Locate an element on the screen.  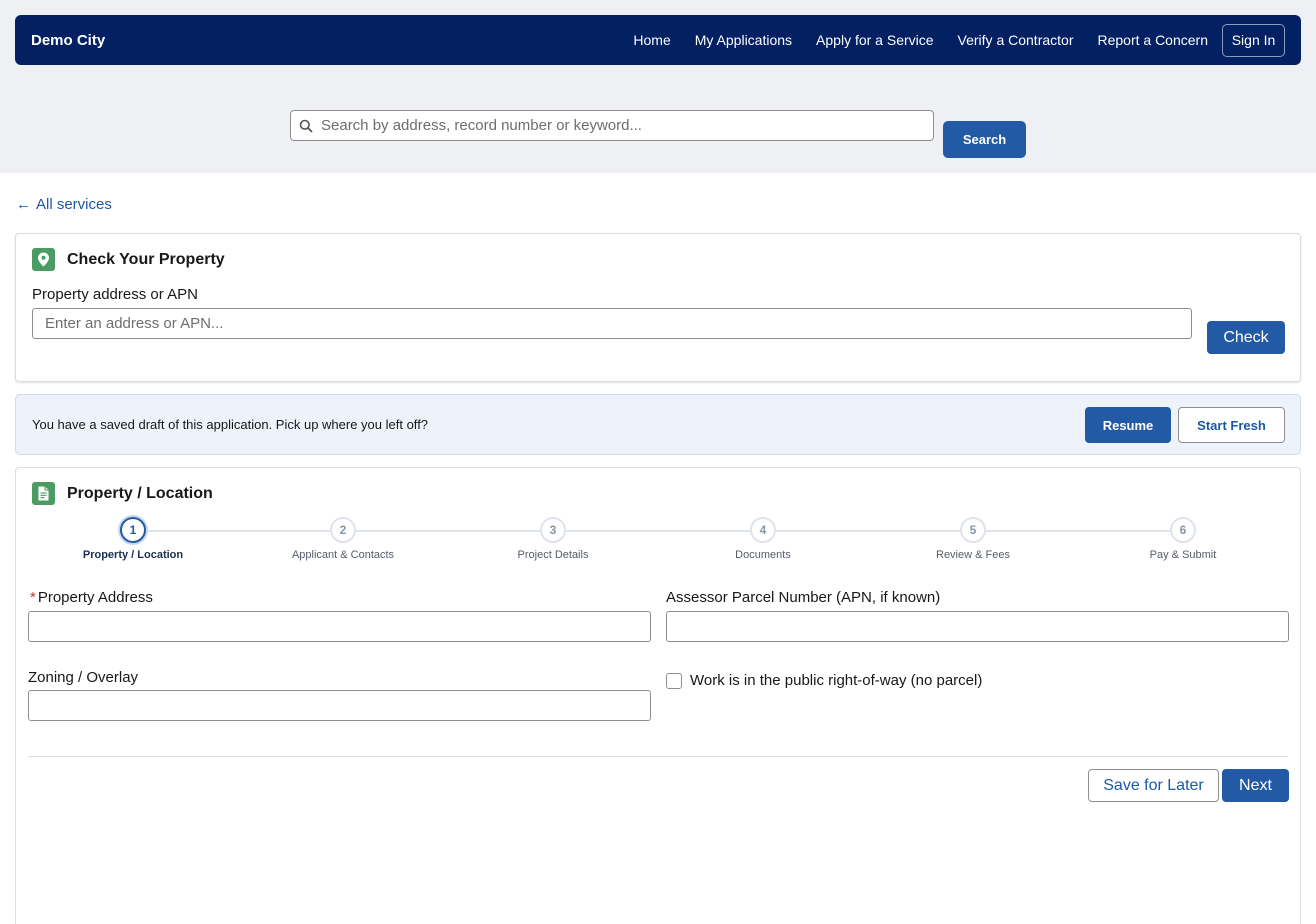
check-property-title: Check Your Property is located at coordinates (146, 259).